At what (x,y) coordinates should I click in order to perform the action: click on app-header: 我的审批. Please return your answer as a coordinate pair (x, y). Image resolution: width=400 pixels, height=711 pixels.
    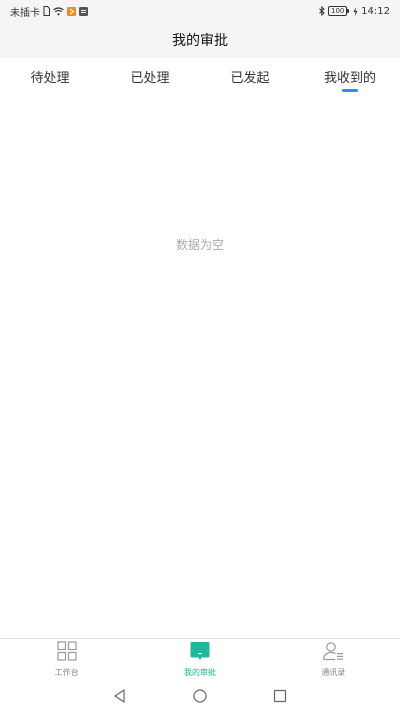
    Looking at the image, I should click on (200, 40).